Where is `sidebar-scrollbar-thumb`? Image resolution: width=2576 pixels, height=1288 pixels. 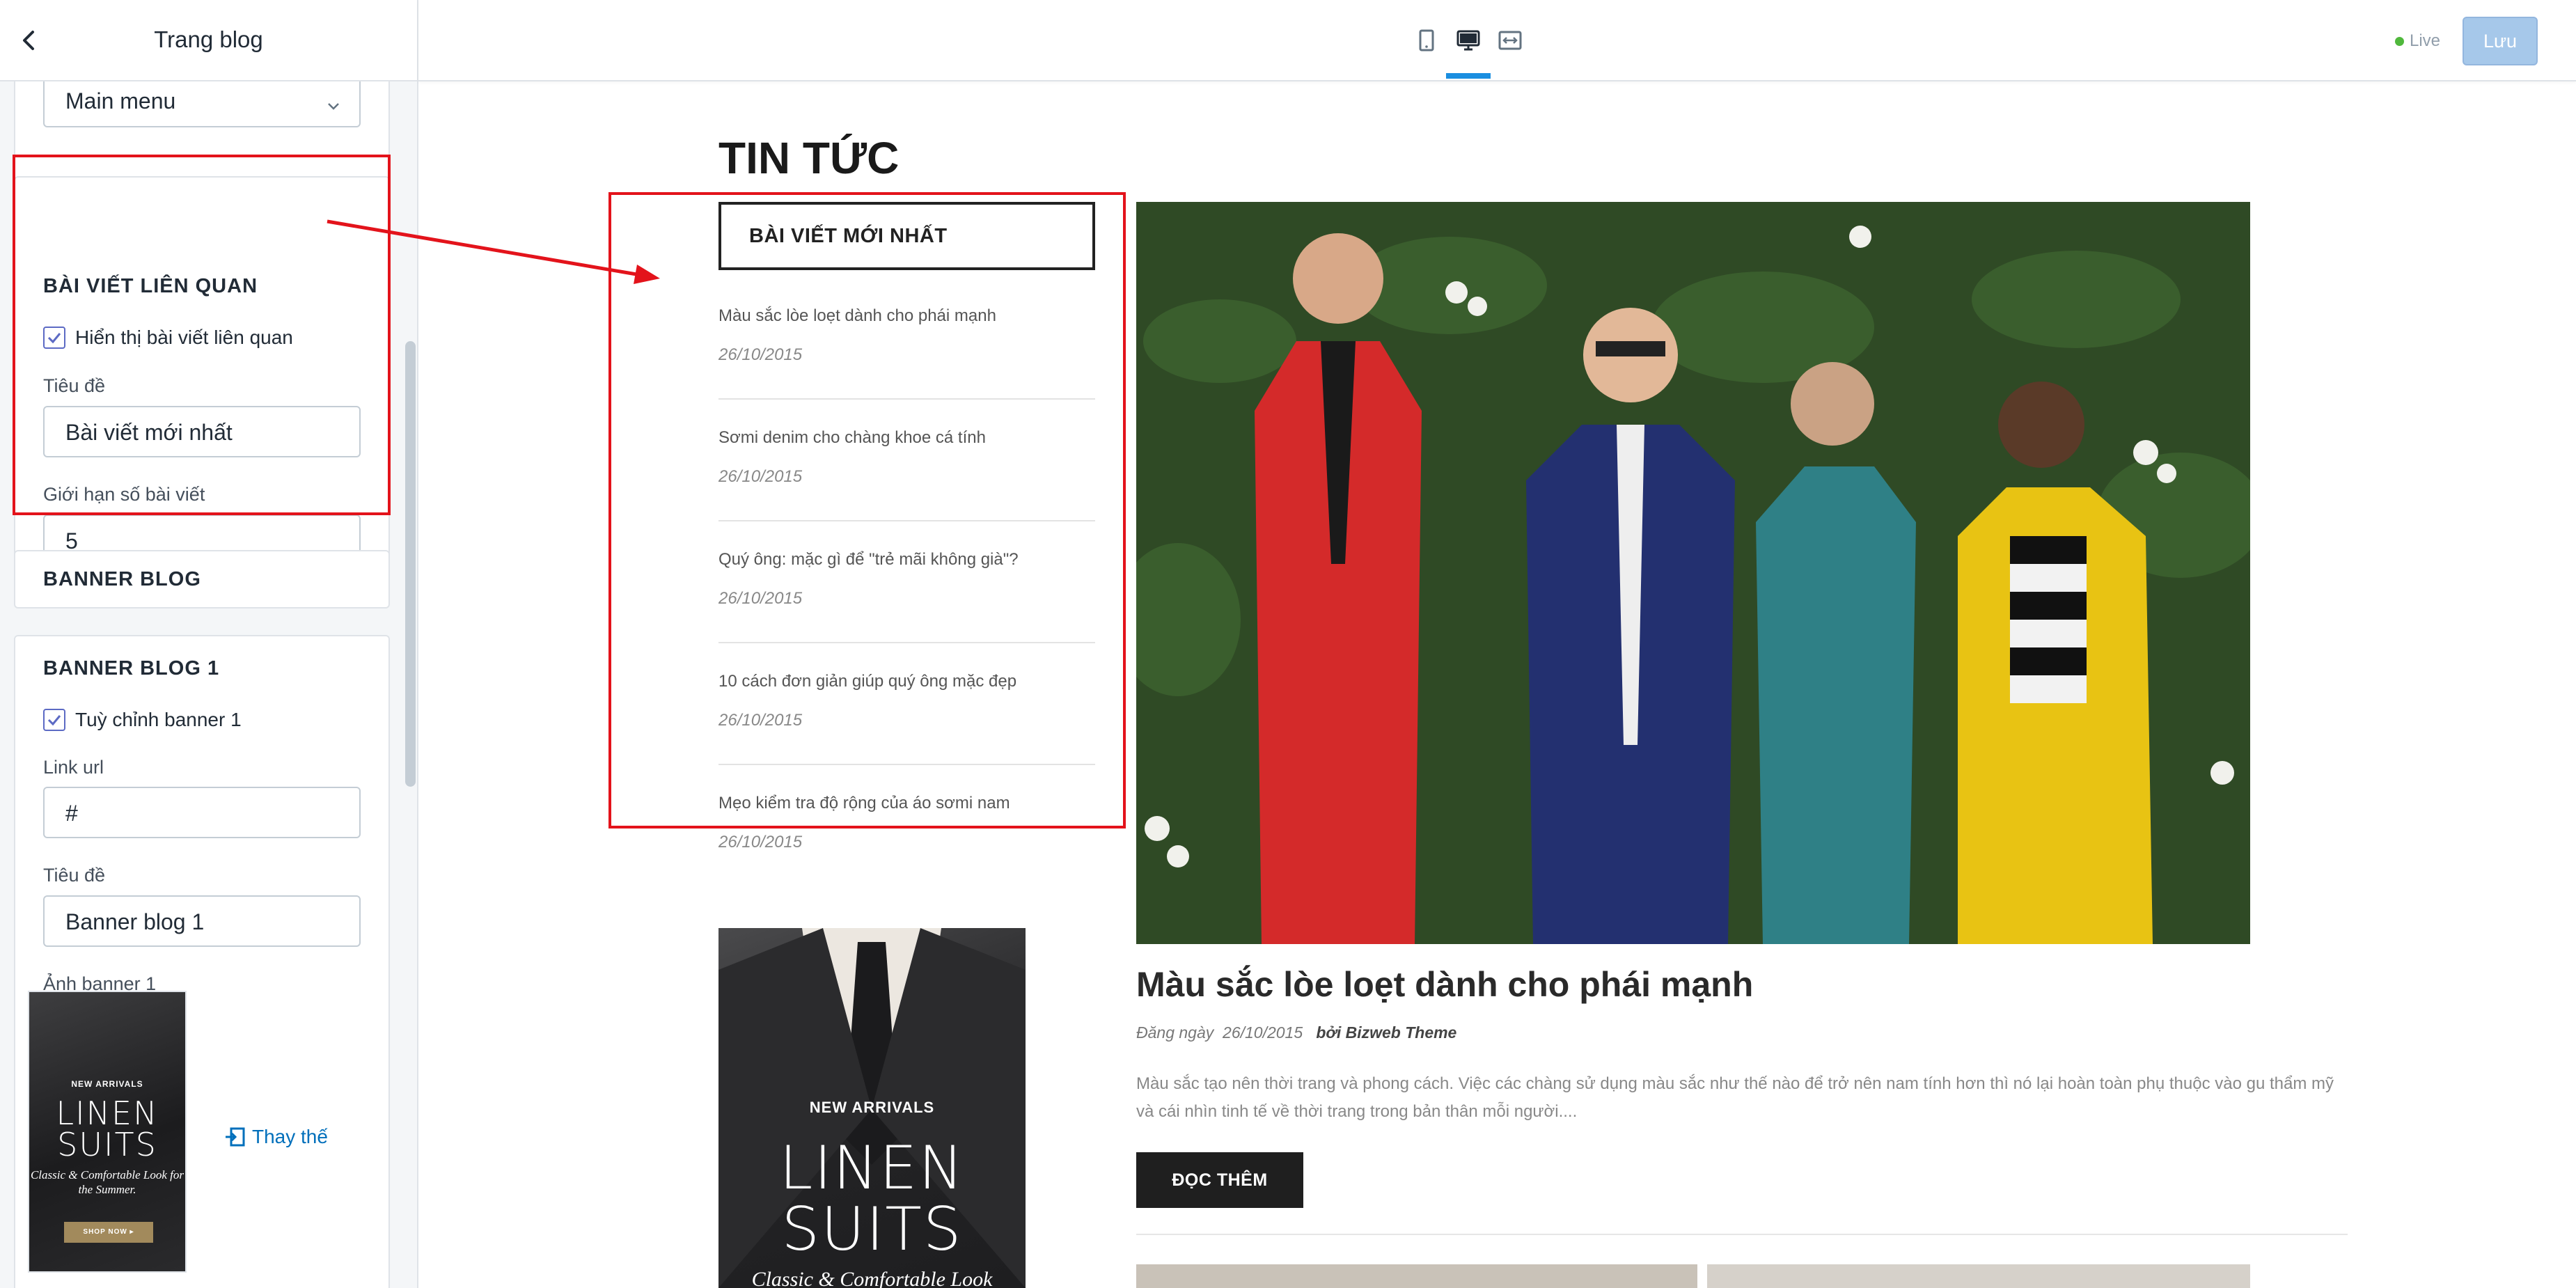 sidebar-scrollbar-thumb is located at coordinates (410, 564).